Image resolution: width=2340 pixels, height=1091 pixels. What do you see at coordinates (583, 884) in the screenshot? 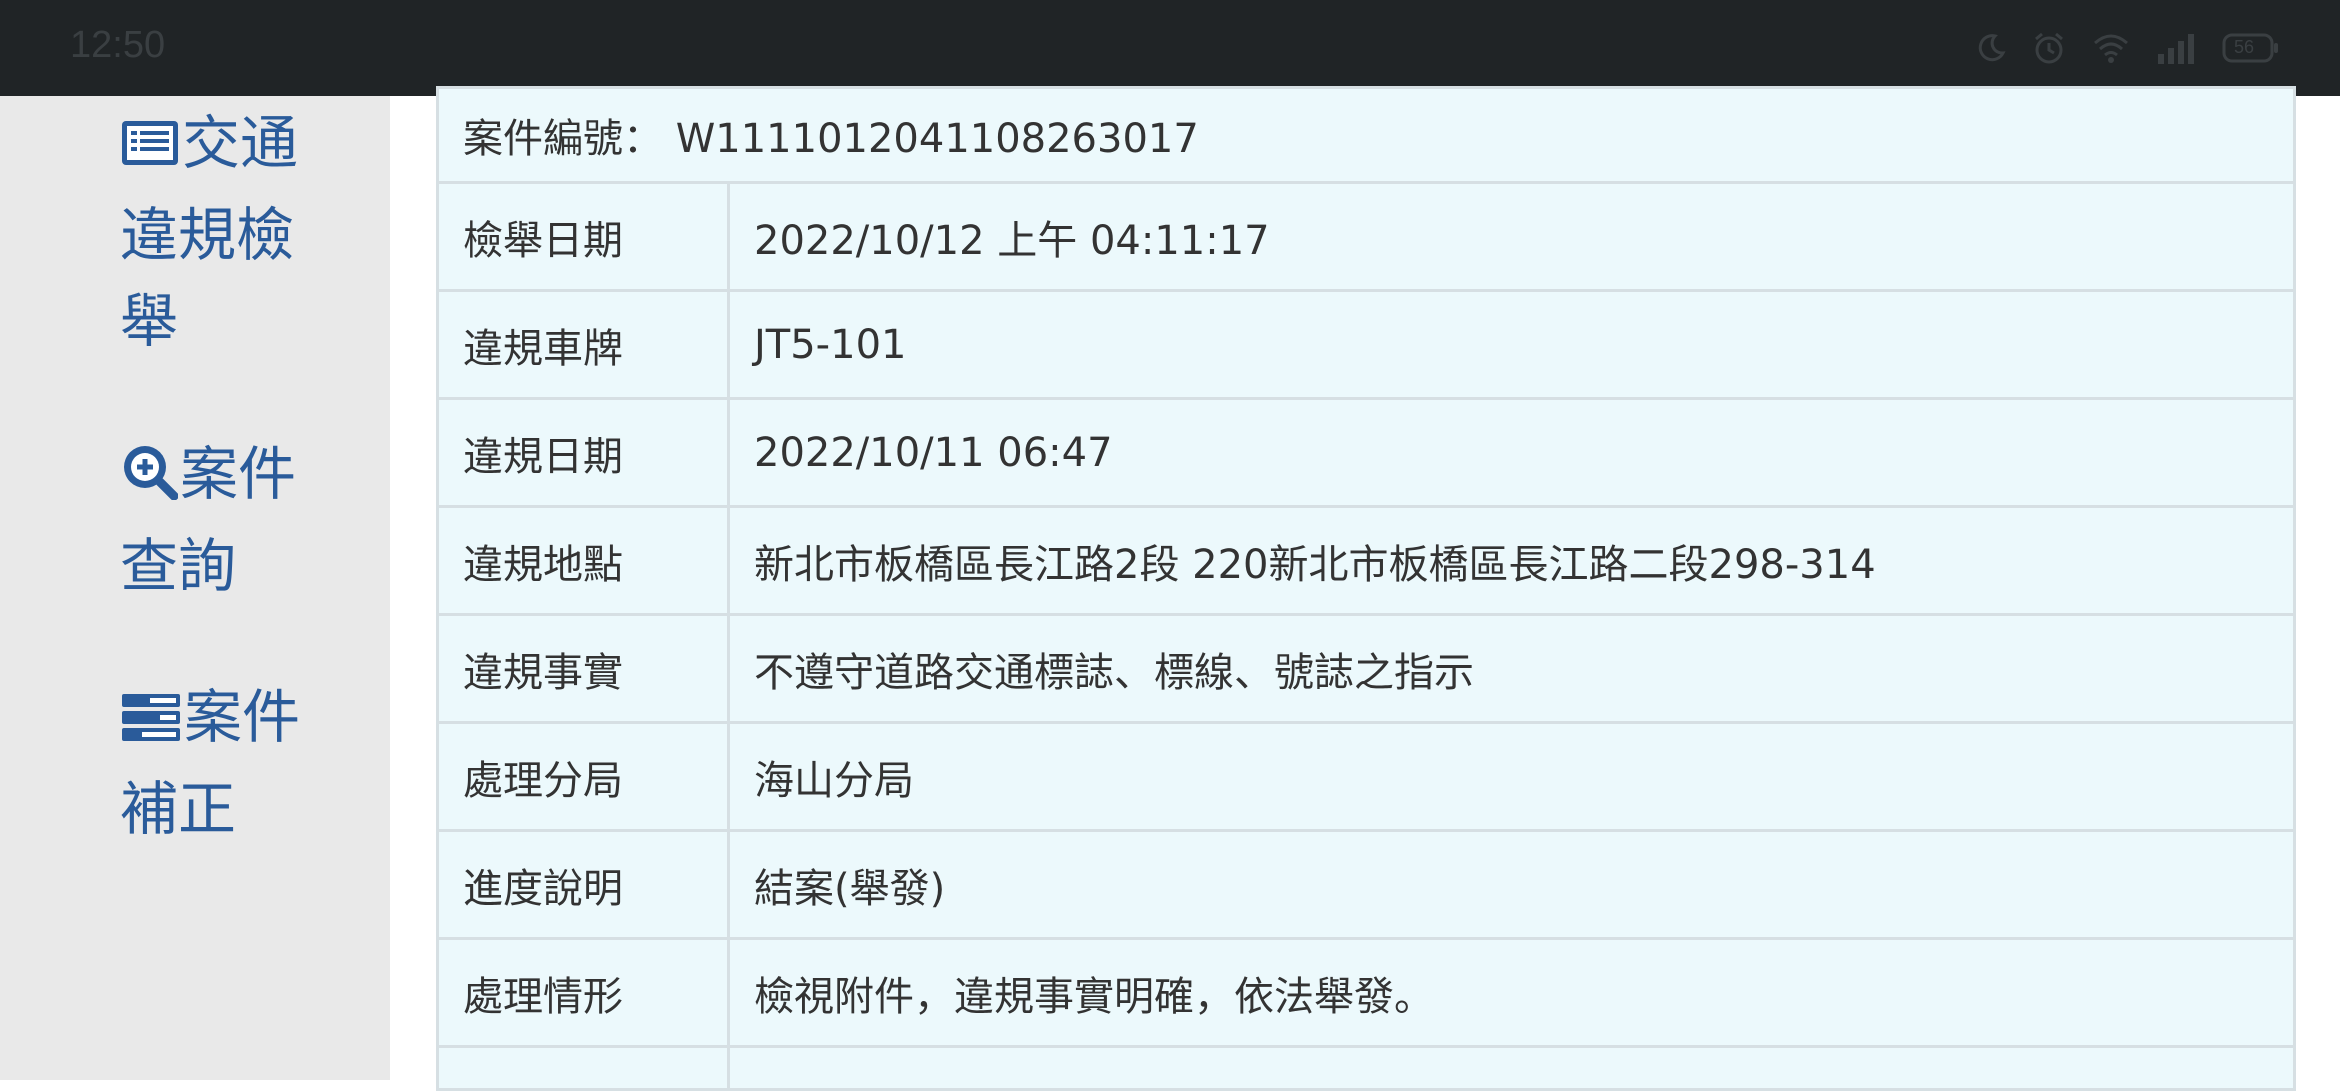
I see `progress-label: 進度說明` at bounding box center [583, 884].